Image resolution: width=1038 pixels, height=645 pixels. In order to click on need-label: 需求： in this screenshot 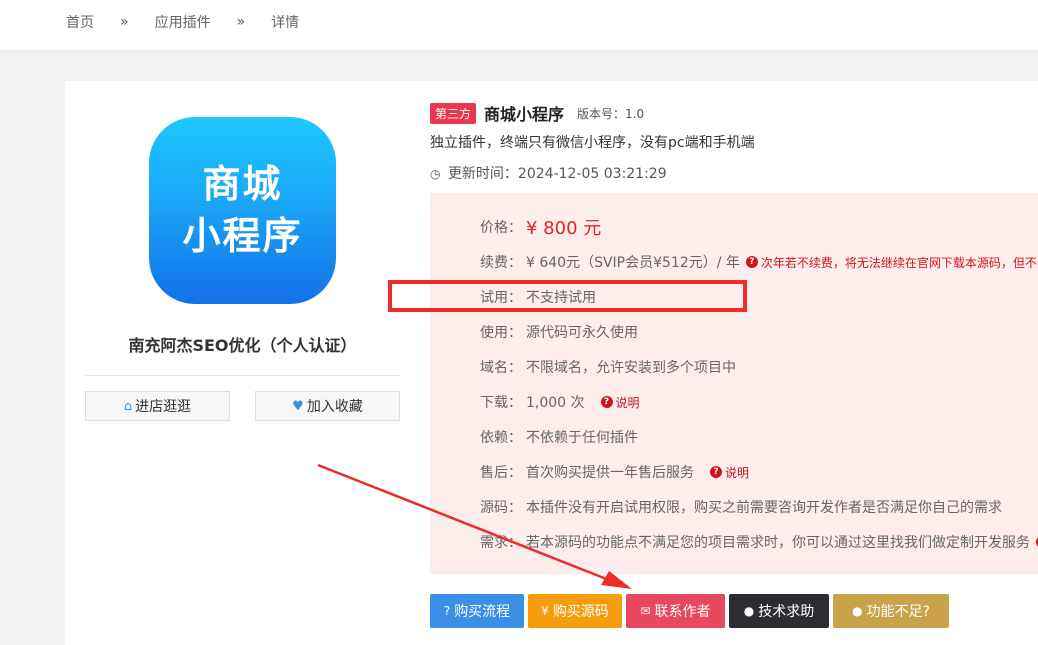, I will do `click(501, 543)`.